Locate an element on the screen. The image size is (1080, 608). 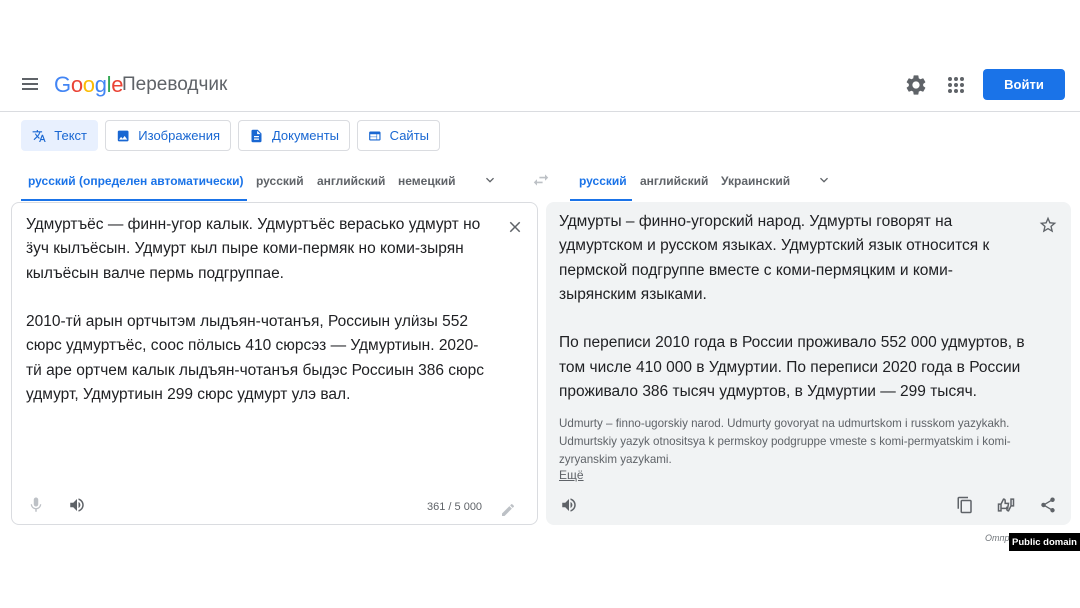
source-speaker-icon is located at coordinates (77, 505).